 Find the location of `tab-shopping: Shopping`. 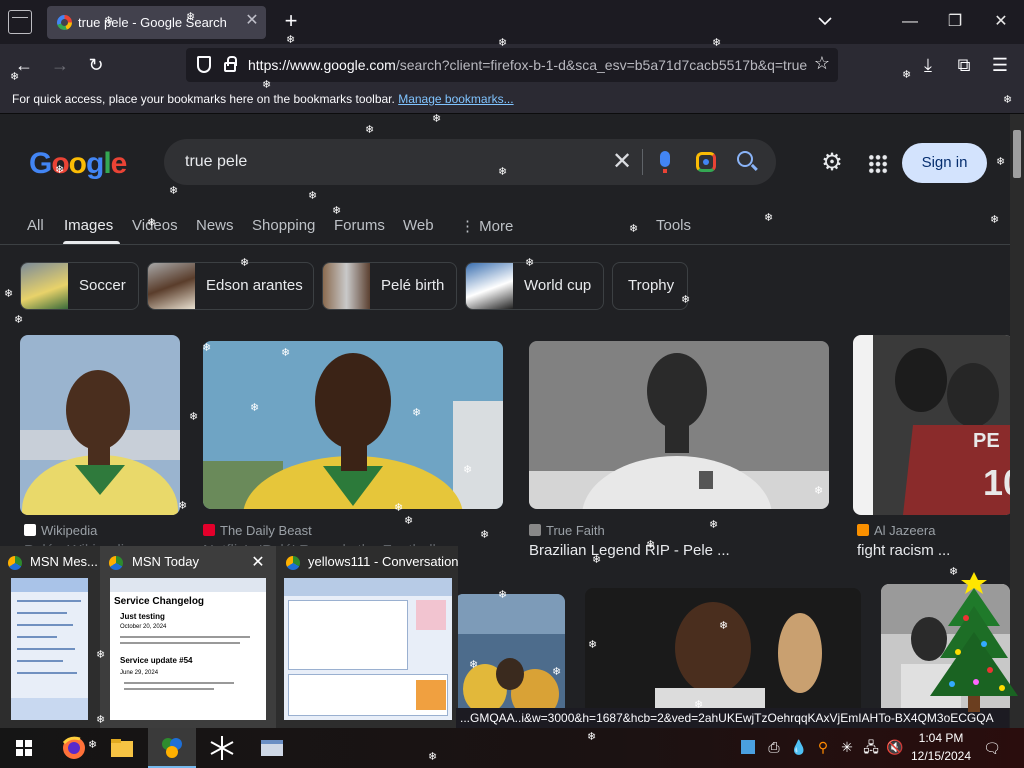

tab-shopping: Shopping is located at coordinates (283, 225).